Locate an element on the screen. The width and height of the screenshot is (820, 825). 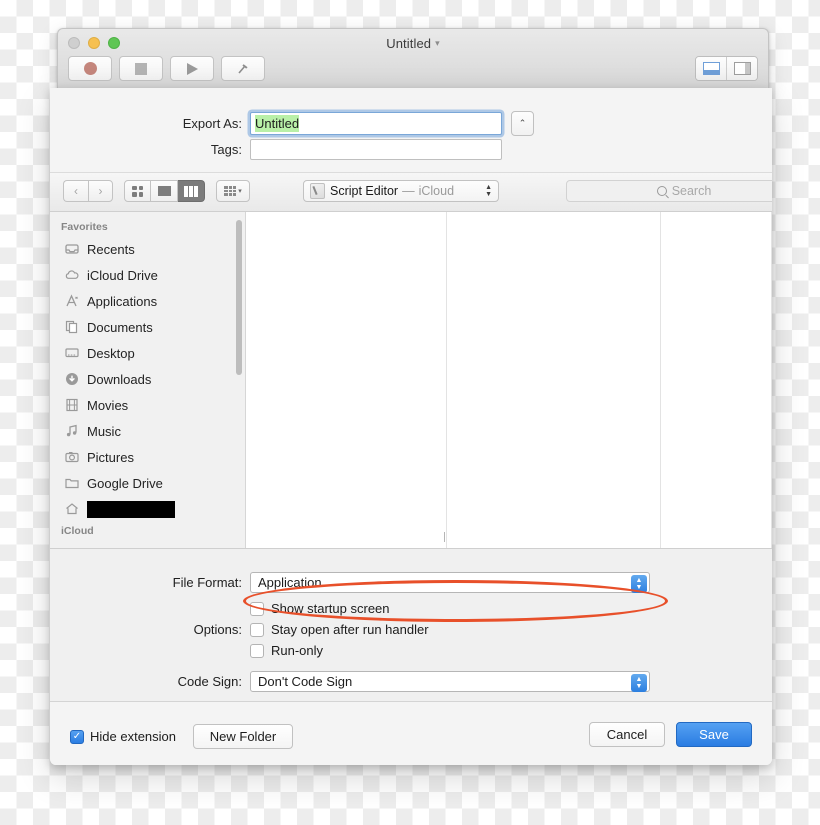
column-view-icon is located at coordinates (191, 191).